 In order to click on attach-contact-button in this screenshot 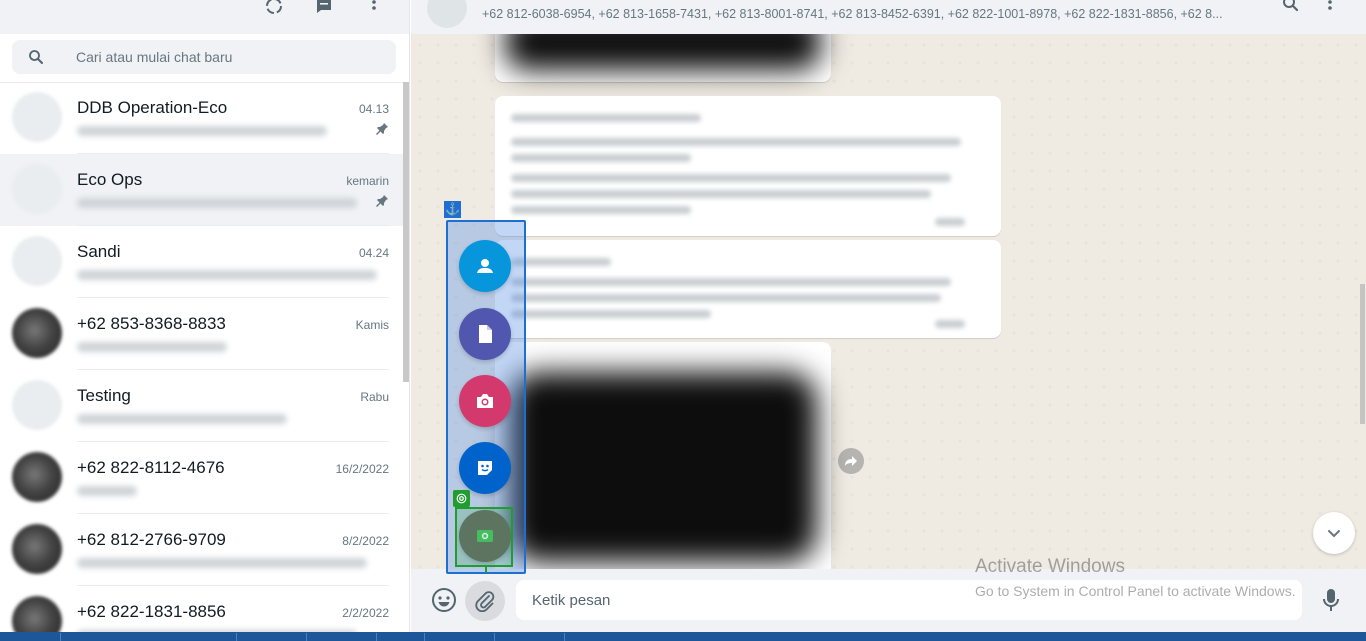, I will do `click(485, 266)`.